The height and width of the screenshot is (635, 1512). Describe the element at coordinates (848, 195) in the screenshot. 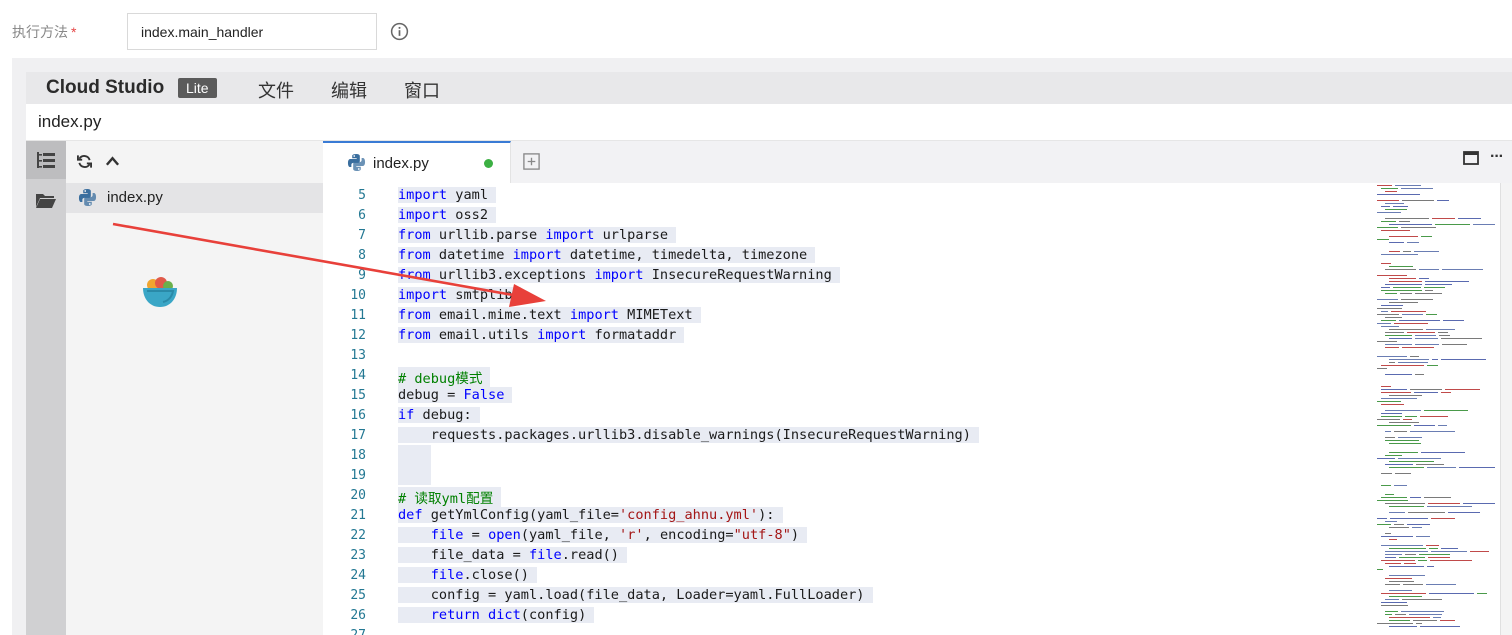

I see `code-line: 5 import yaml` at that location.